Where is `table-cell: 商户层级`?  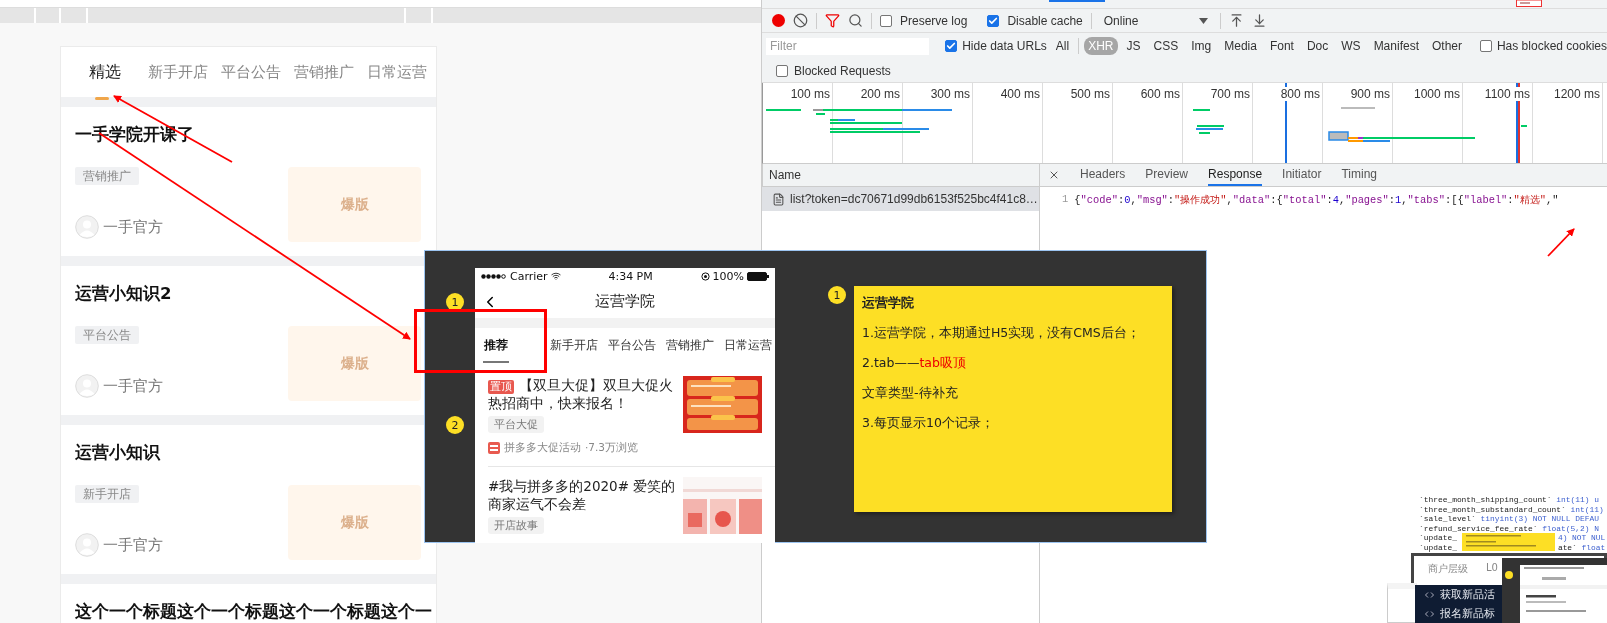 table-cell: 商户层级 is located at coordinates (1448, 569).